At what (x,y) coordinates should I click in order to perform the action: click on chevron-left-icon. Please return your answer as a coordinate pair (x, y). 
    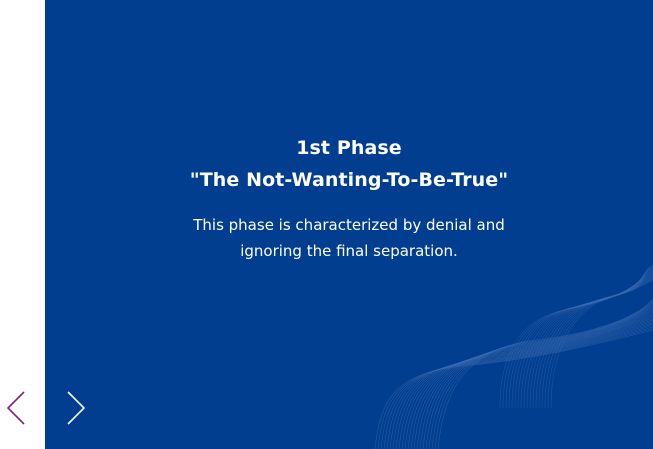
    Looking at the image, I should click on (15, 408).